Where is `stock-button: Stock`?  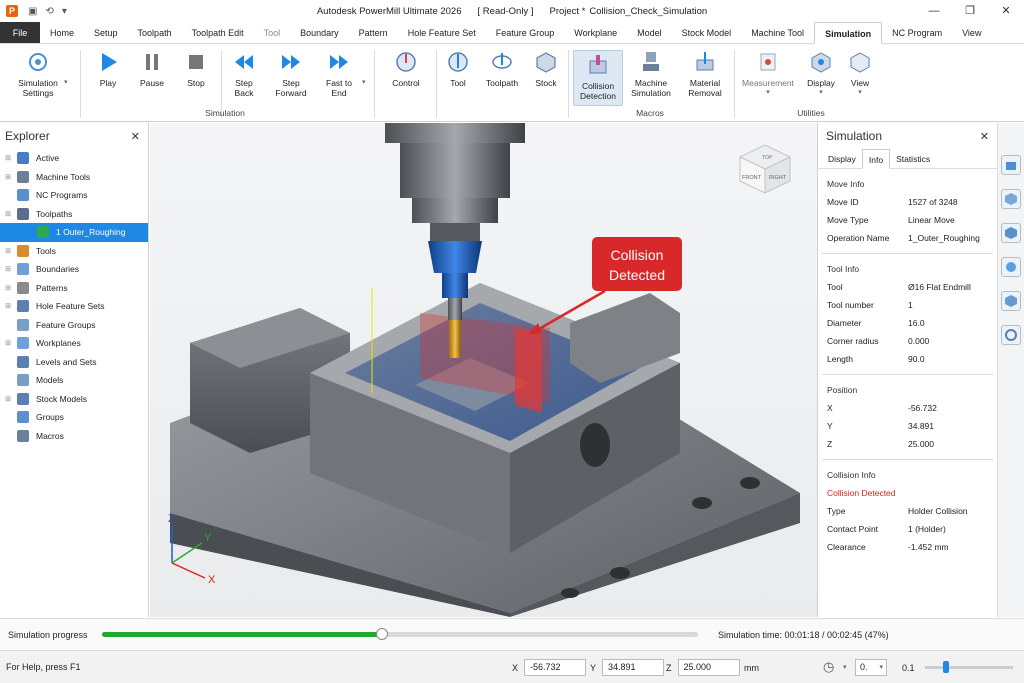 stock-button: Stock is located at coordinates (546, 69).